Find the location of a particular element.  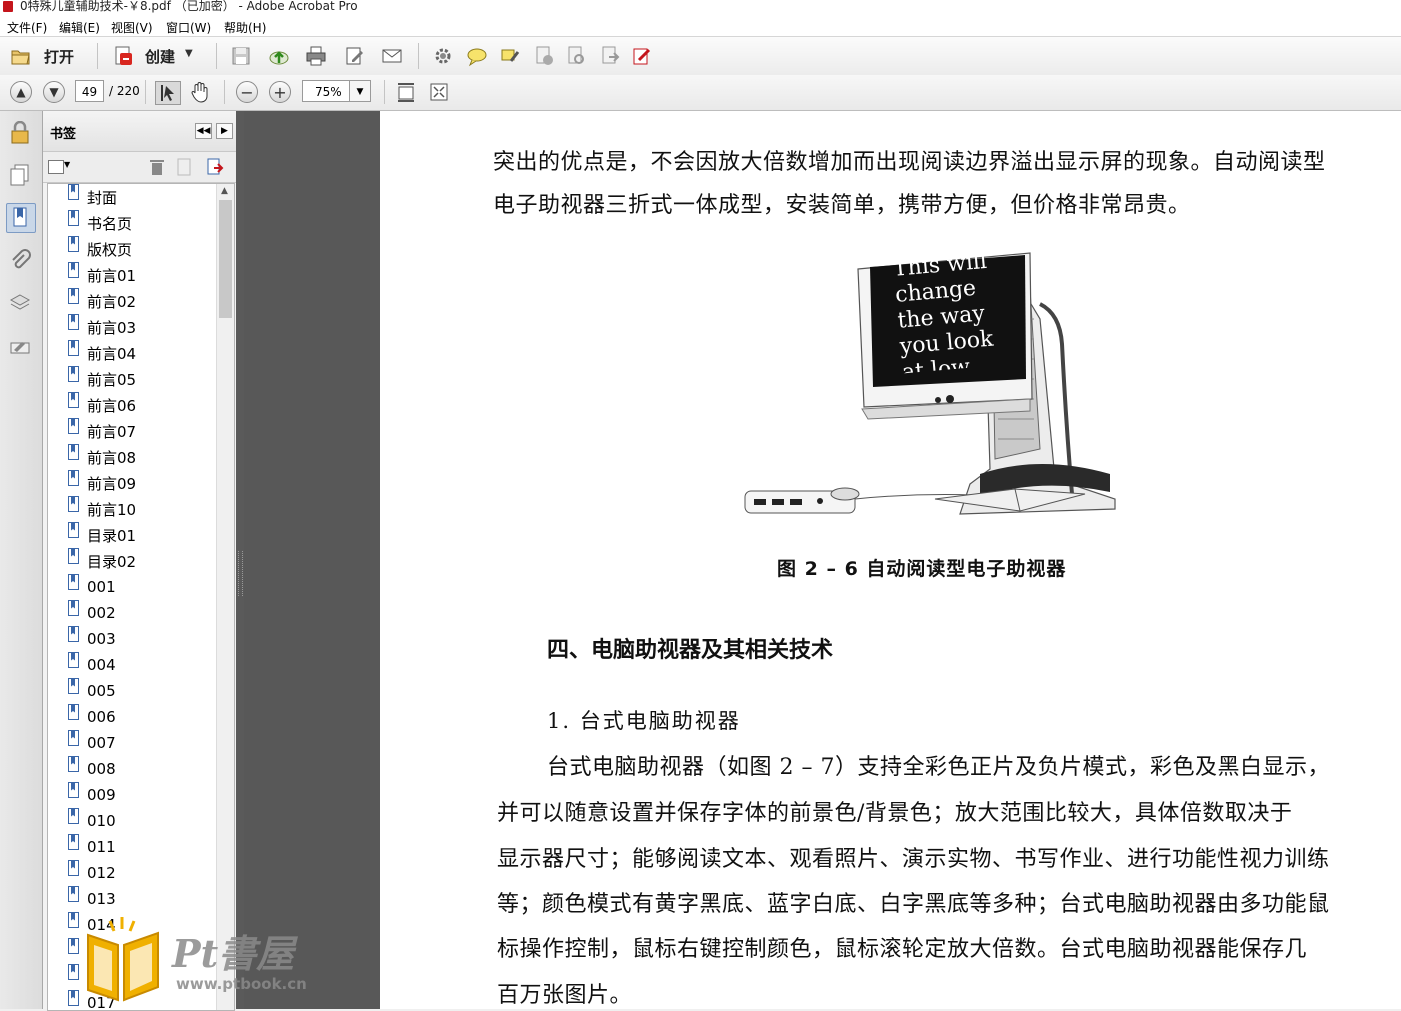

bookmark-item: 002 is located at coordinates (92, 613).